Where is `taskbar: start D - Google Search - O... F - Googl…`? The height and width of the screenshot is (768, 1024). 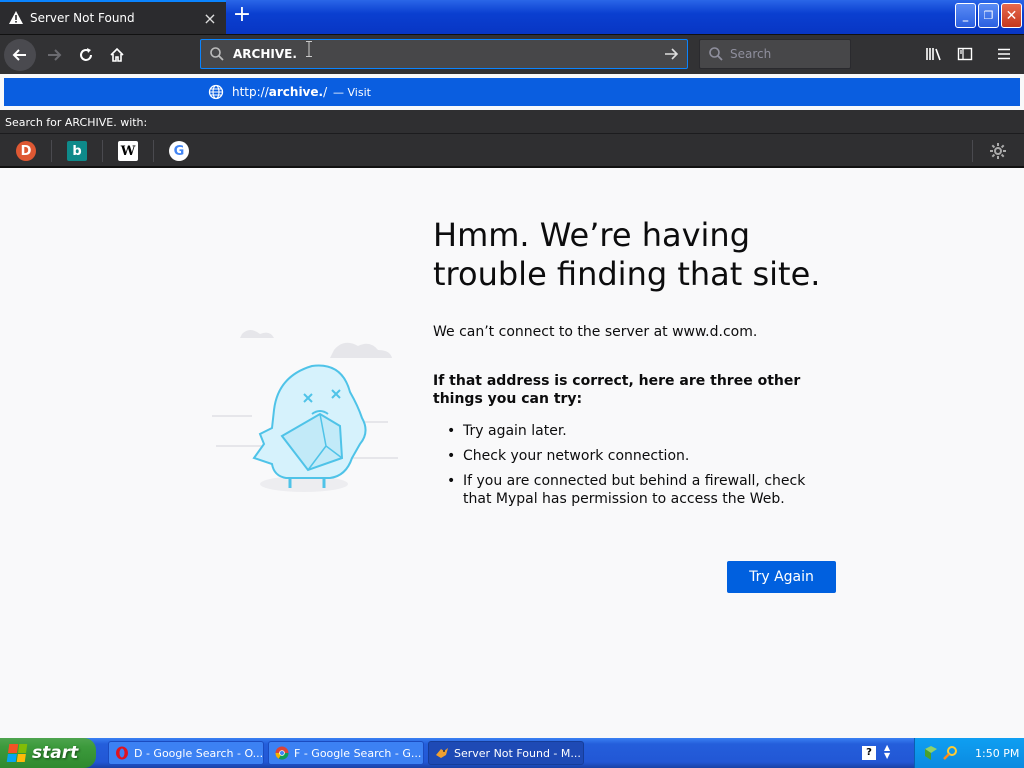 taskbar: start D - Google Search - O... F - Googl… is located at coordinates (512, 753).